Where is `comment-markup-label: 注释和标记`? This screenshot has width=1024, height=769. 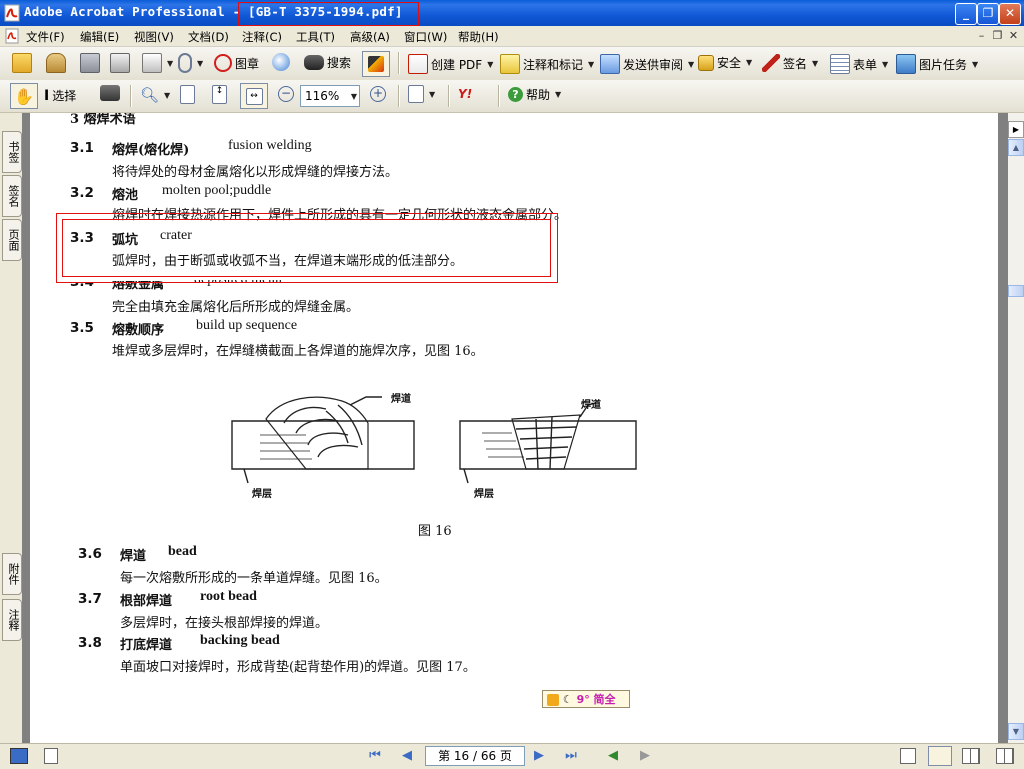
comment-markup-label: 注释和标记 is located at coordinates (553, 64).